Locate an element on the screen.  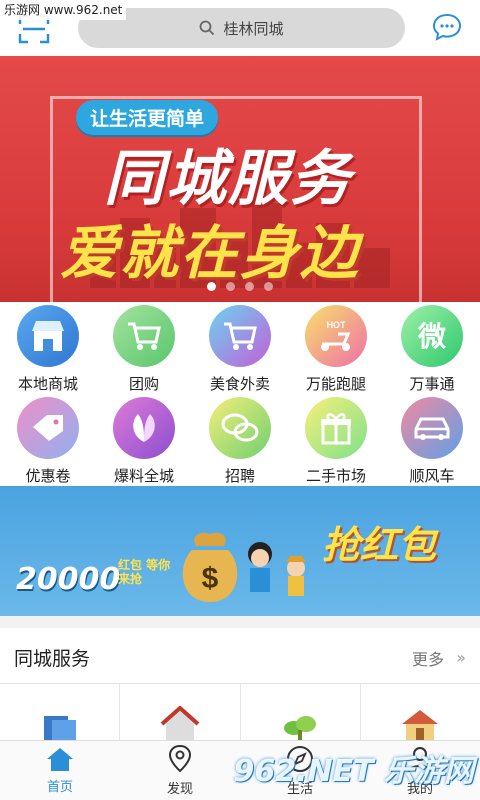
category-carpool: 顺风车 is located at coordinates (432, 440).